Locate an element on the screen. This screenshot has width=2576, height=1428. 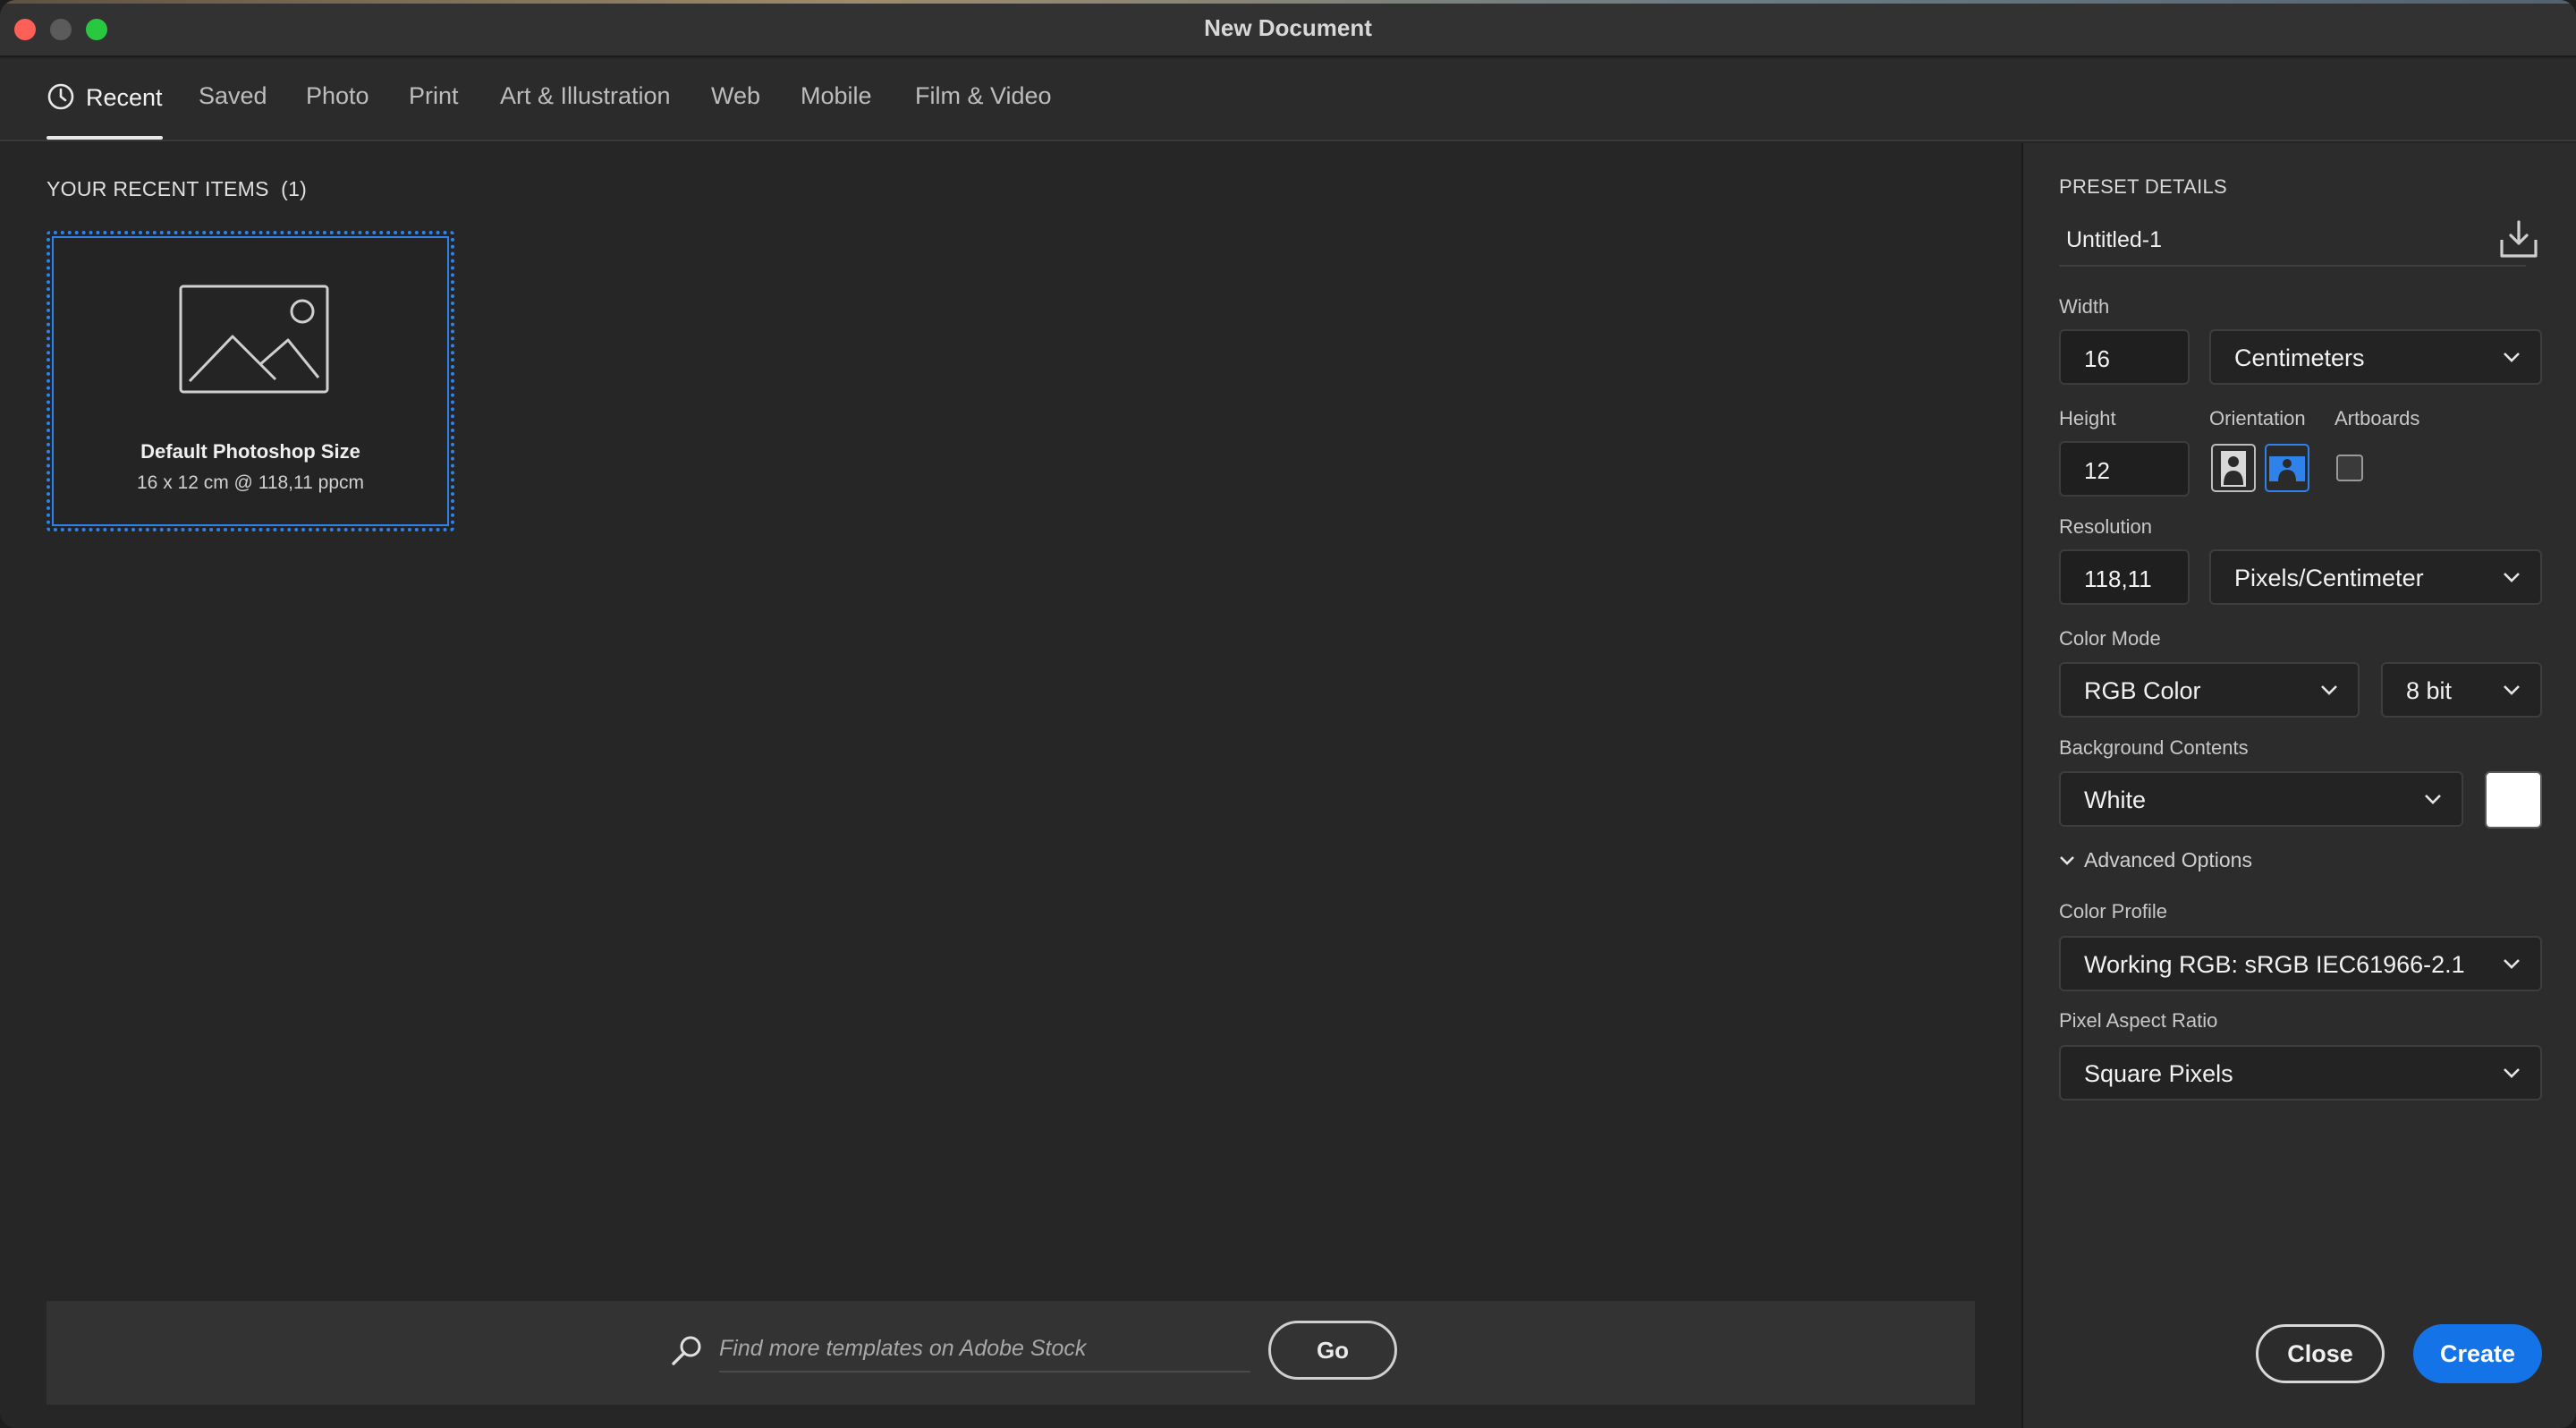
recent-item-info: 16 x 12 cm @ 118,11 ppcm is located at coordinates (250, 482).